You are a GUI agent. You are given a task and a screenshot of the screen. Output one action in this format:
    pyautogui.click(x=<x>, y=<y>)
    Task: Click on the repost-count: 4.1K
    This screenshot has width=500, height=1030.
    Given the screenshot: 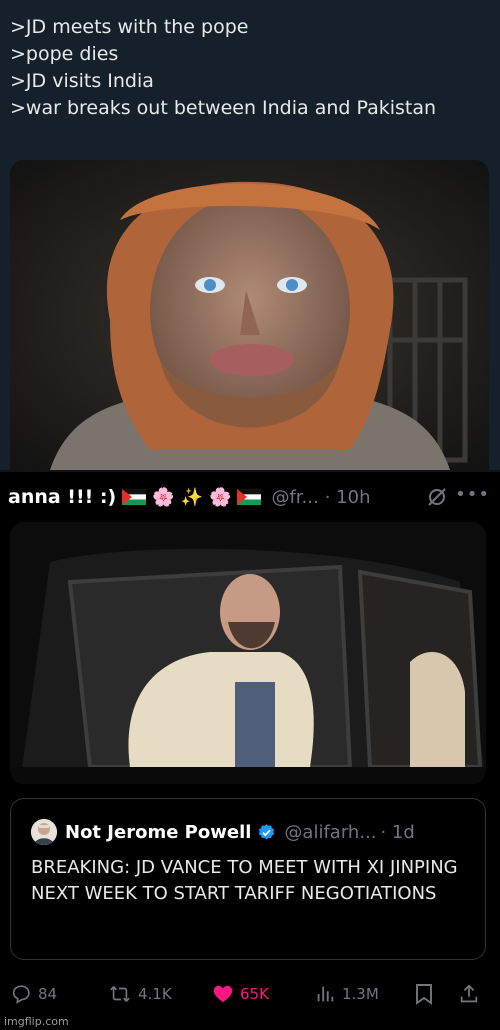 What is the action you would take?
    pyautogui.click(x=155, y=994)
    